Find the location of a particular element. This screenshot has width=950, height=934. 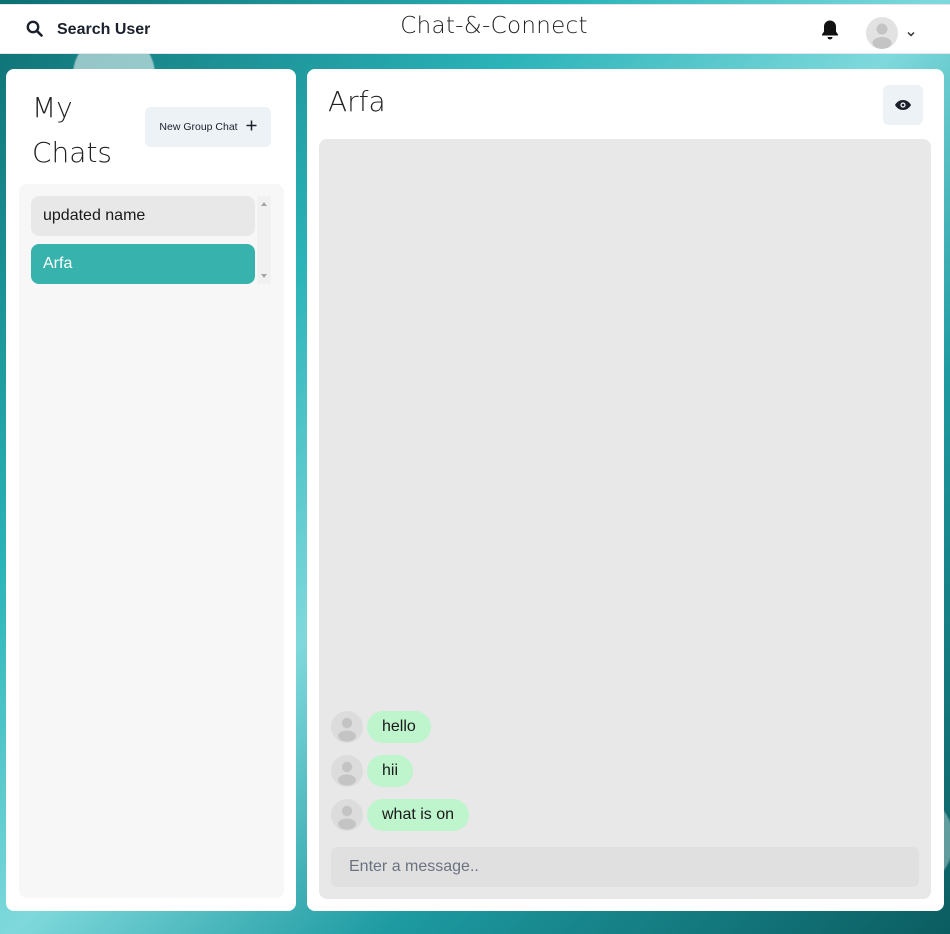

new-group-chat-label: New Group Chat is located at coordinates (198, 127).